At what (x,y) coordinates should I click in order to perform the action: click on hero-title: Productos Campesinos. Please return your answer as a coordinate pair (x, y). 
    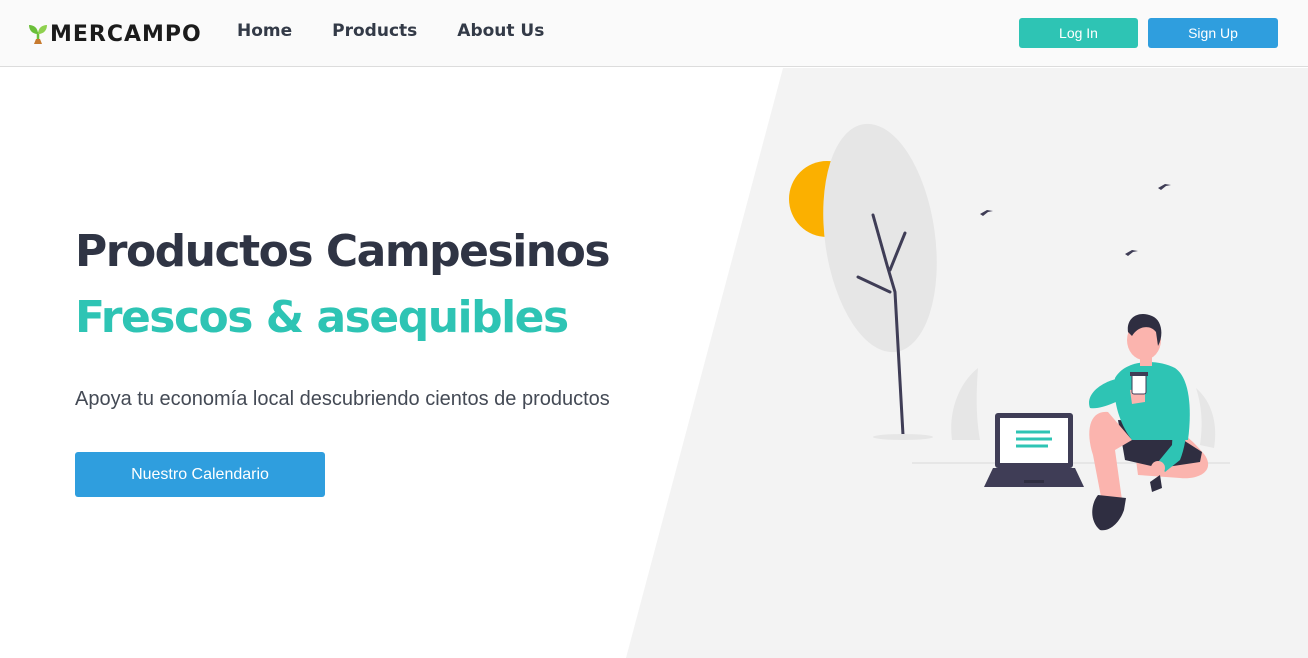
    Looking at the image, I should click on (343, 251).